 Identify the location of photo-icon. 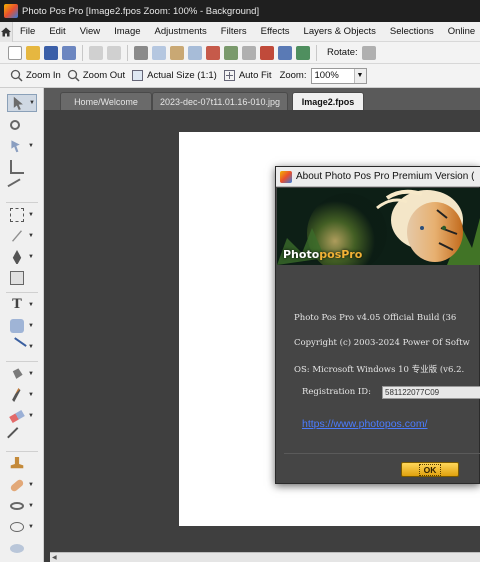
(303, 52).